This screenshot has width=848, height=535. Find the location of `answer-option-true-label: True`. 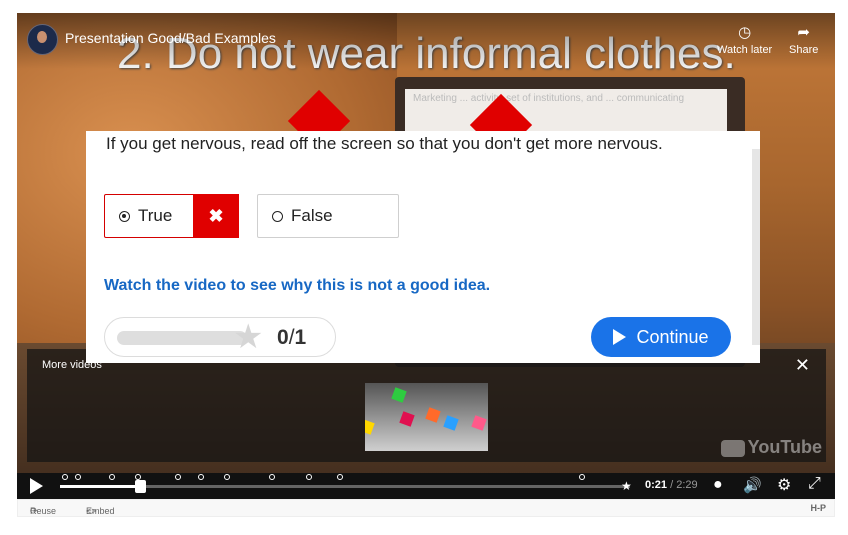

answer-option-true-label: True is located at coordinates (155, 215).